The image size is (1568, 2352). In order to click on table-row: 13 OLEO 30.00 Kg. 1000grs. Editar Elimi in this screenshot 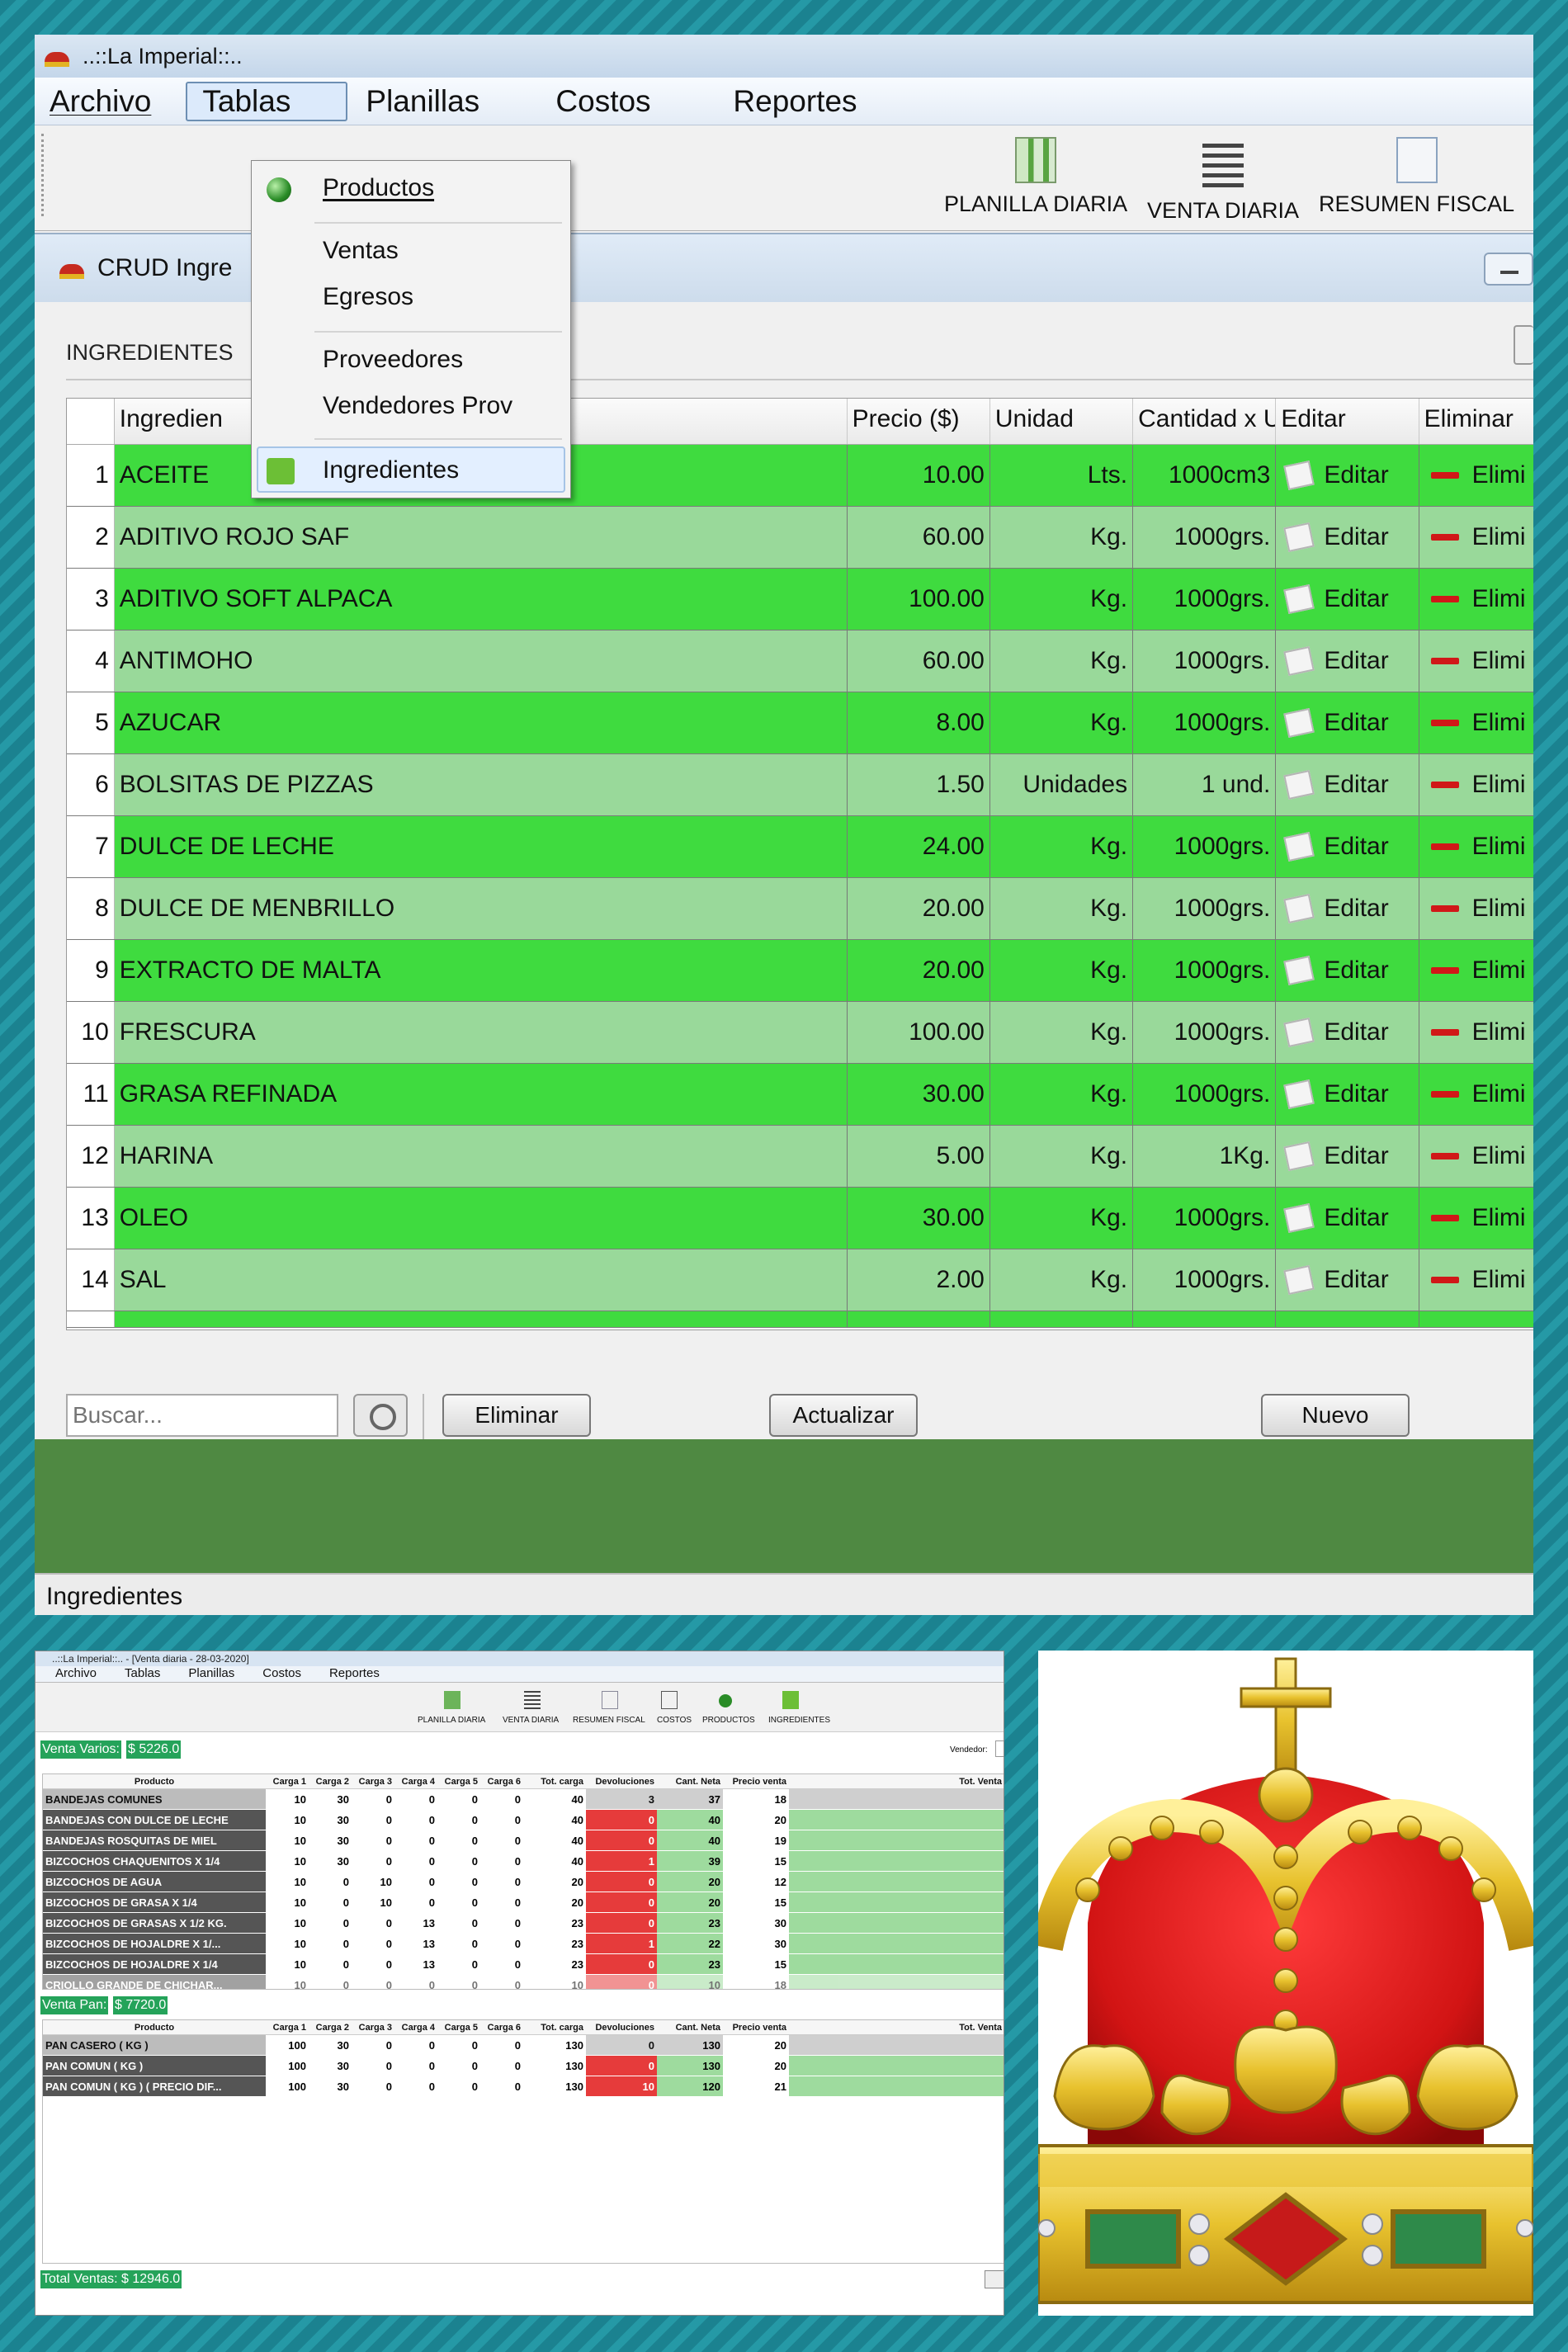, I will do `click(800, 1218)`.